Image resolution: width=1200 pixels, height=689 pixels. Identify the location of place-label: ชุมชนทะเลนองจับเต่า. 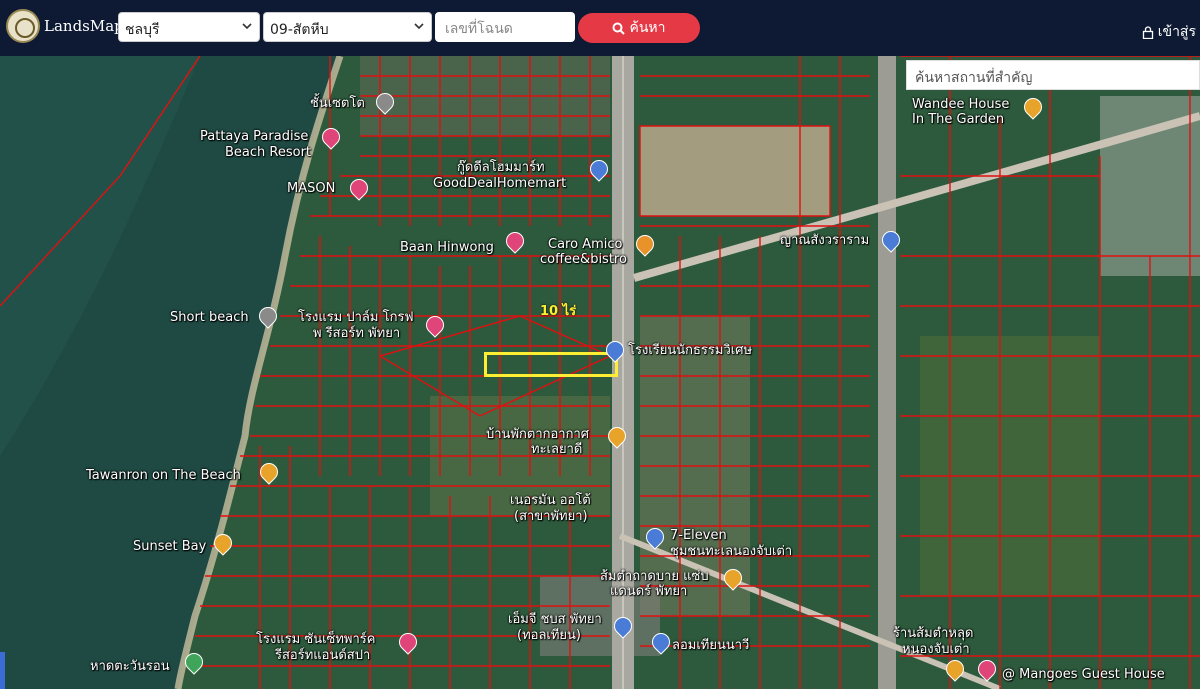
(731, 551).